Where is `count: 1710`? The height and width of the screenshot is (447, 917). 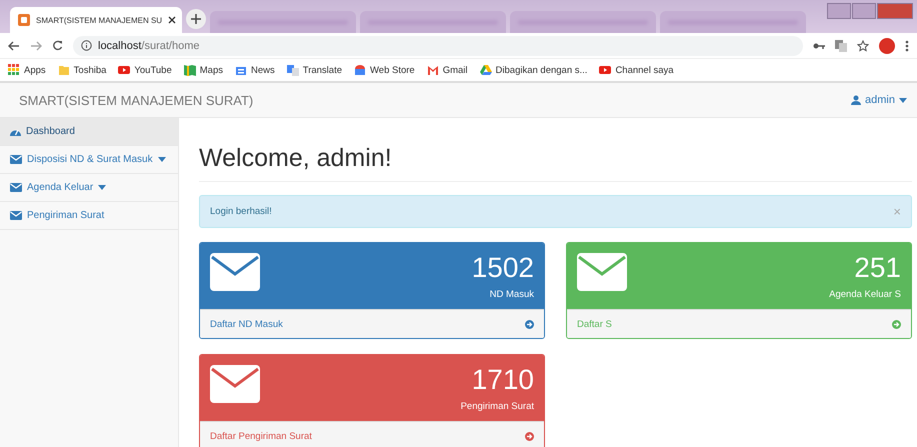
count: 1710 is located at coordinates (503, 380).